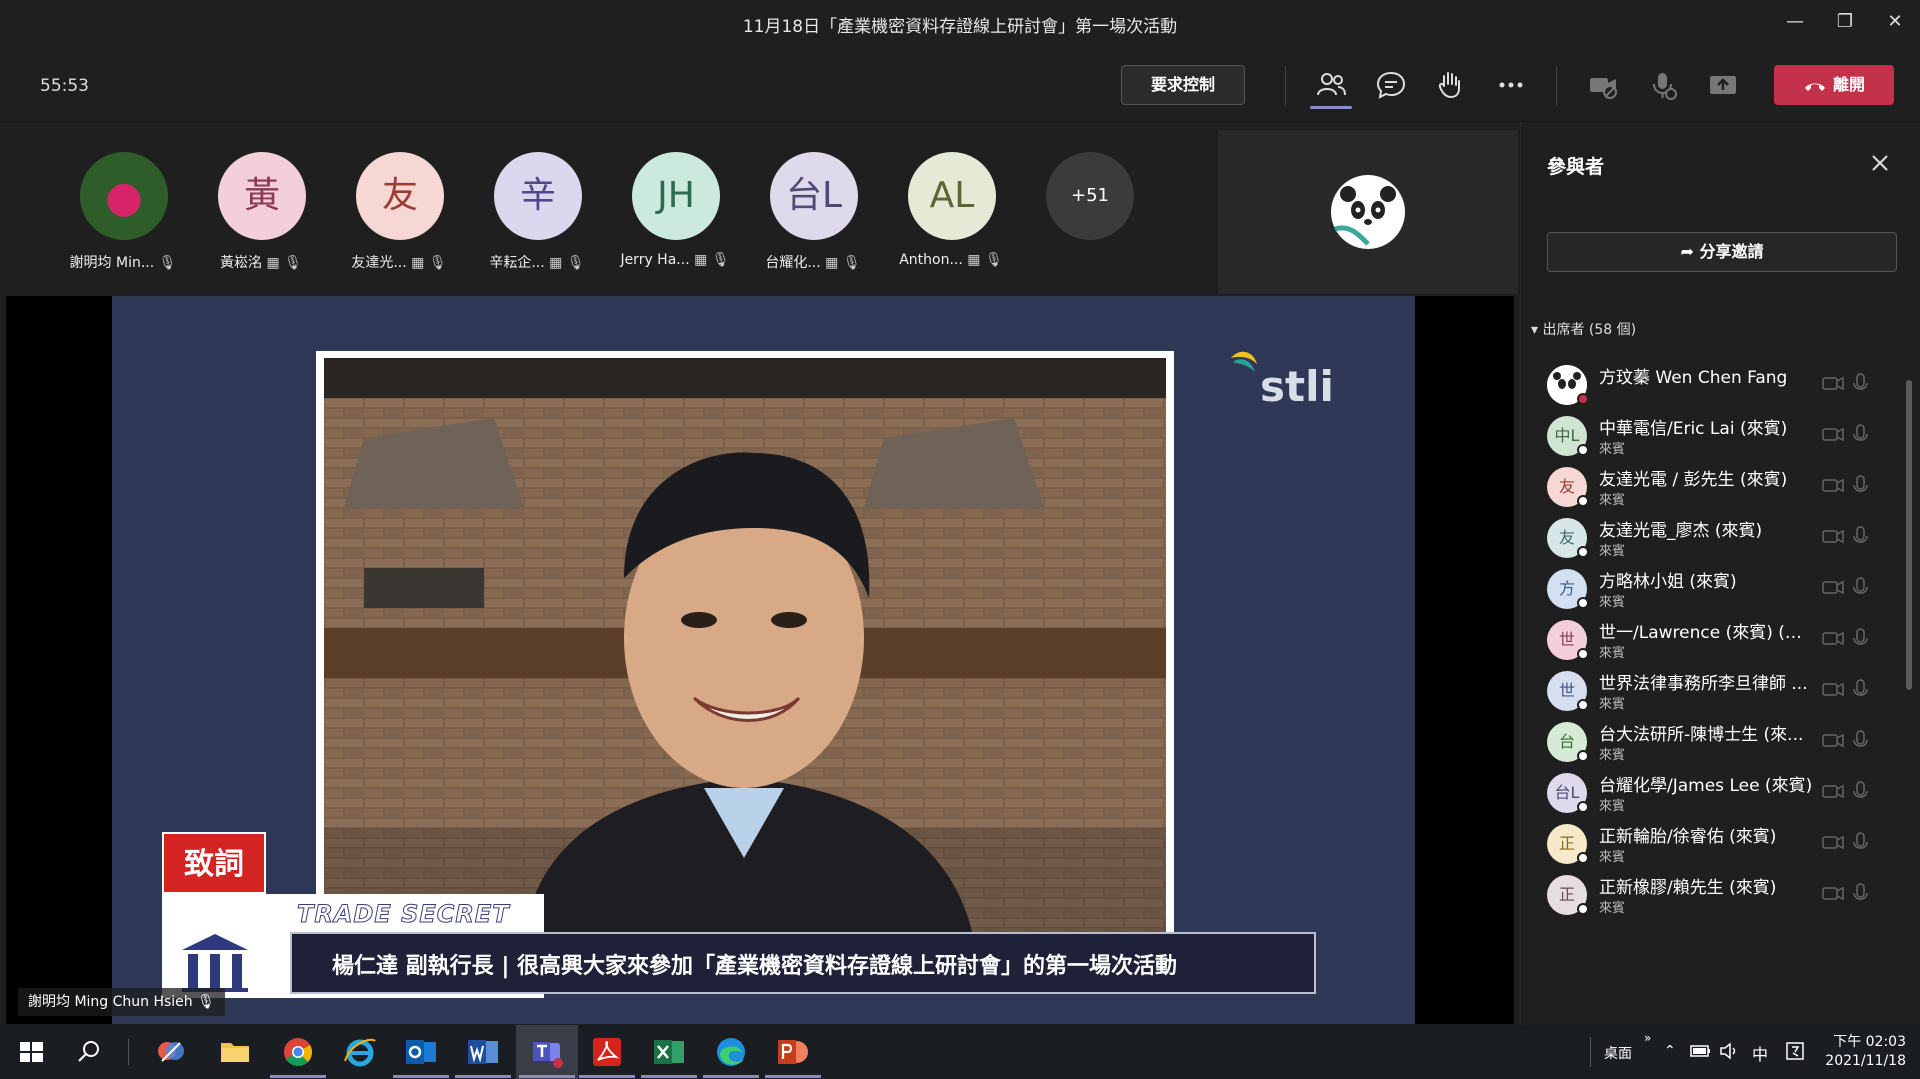 The image size is (1920, 1079). Describe the element at coordinates (1693, 378) in the screenshot. I see `participant-row-name: 方玟蓁 Wen Chen Fang` at that location.